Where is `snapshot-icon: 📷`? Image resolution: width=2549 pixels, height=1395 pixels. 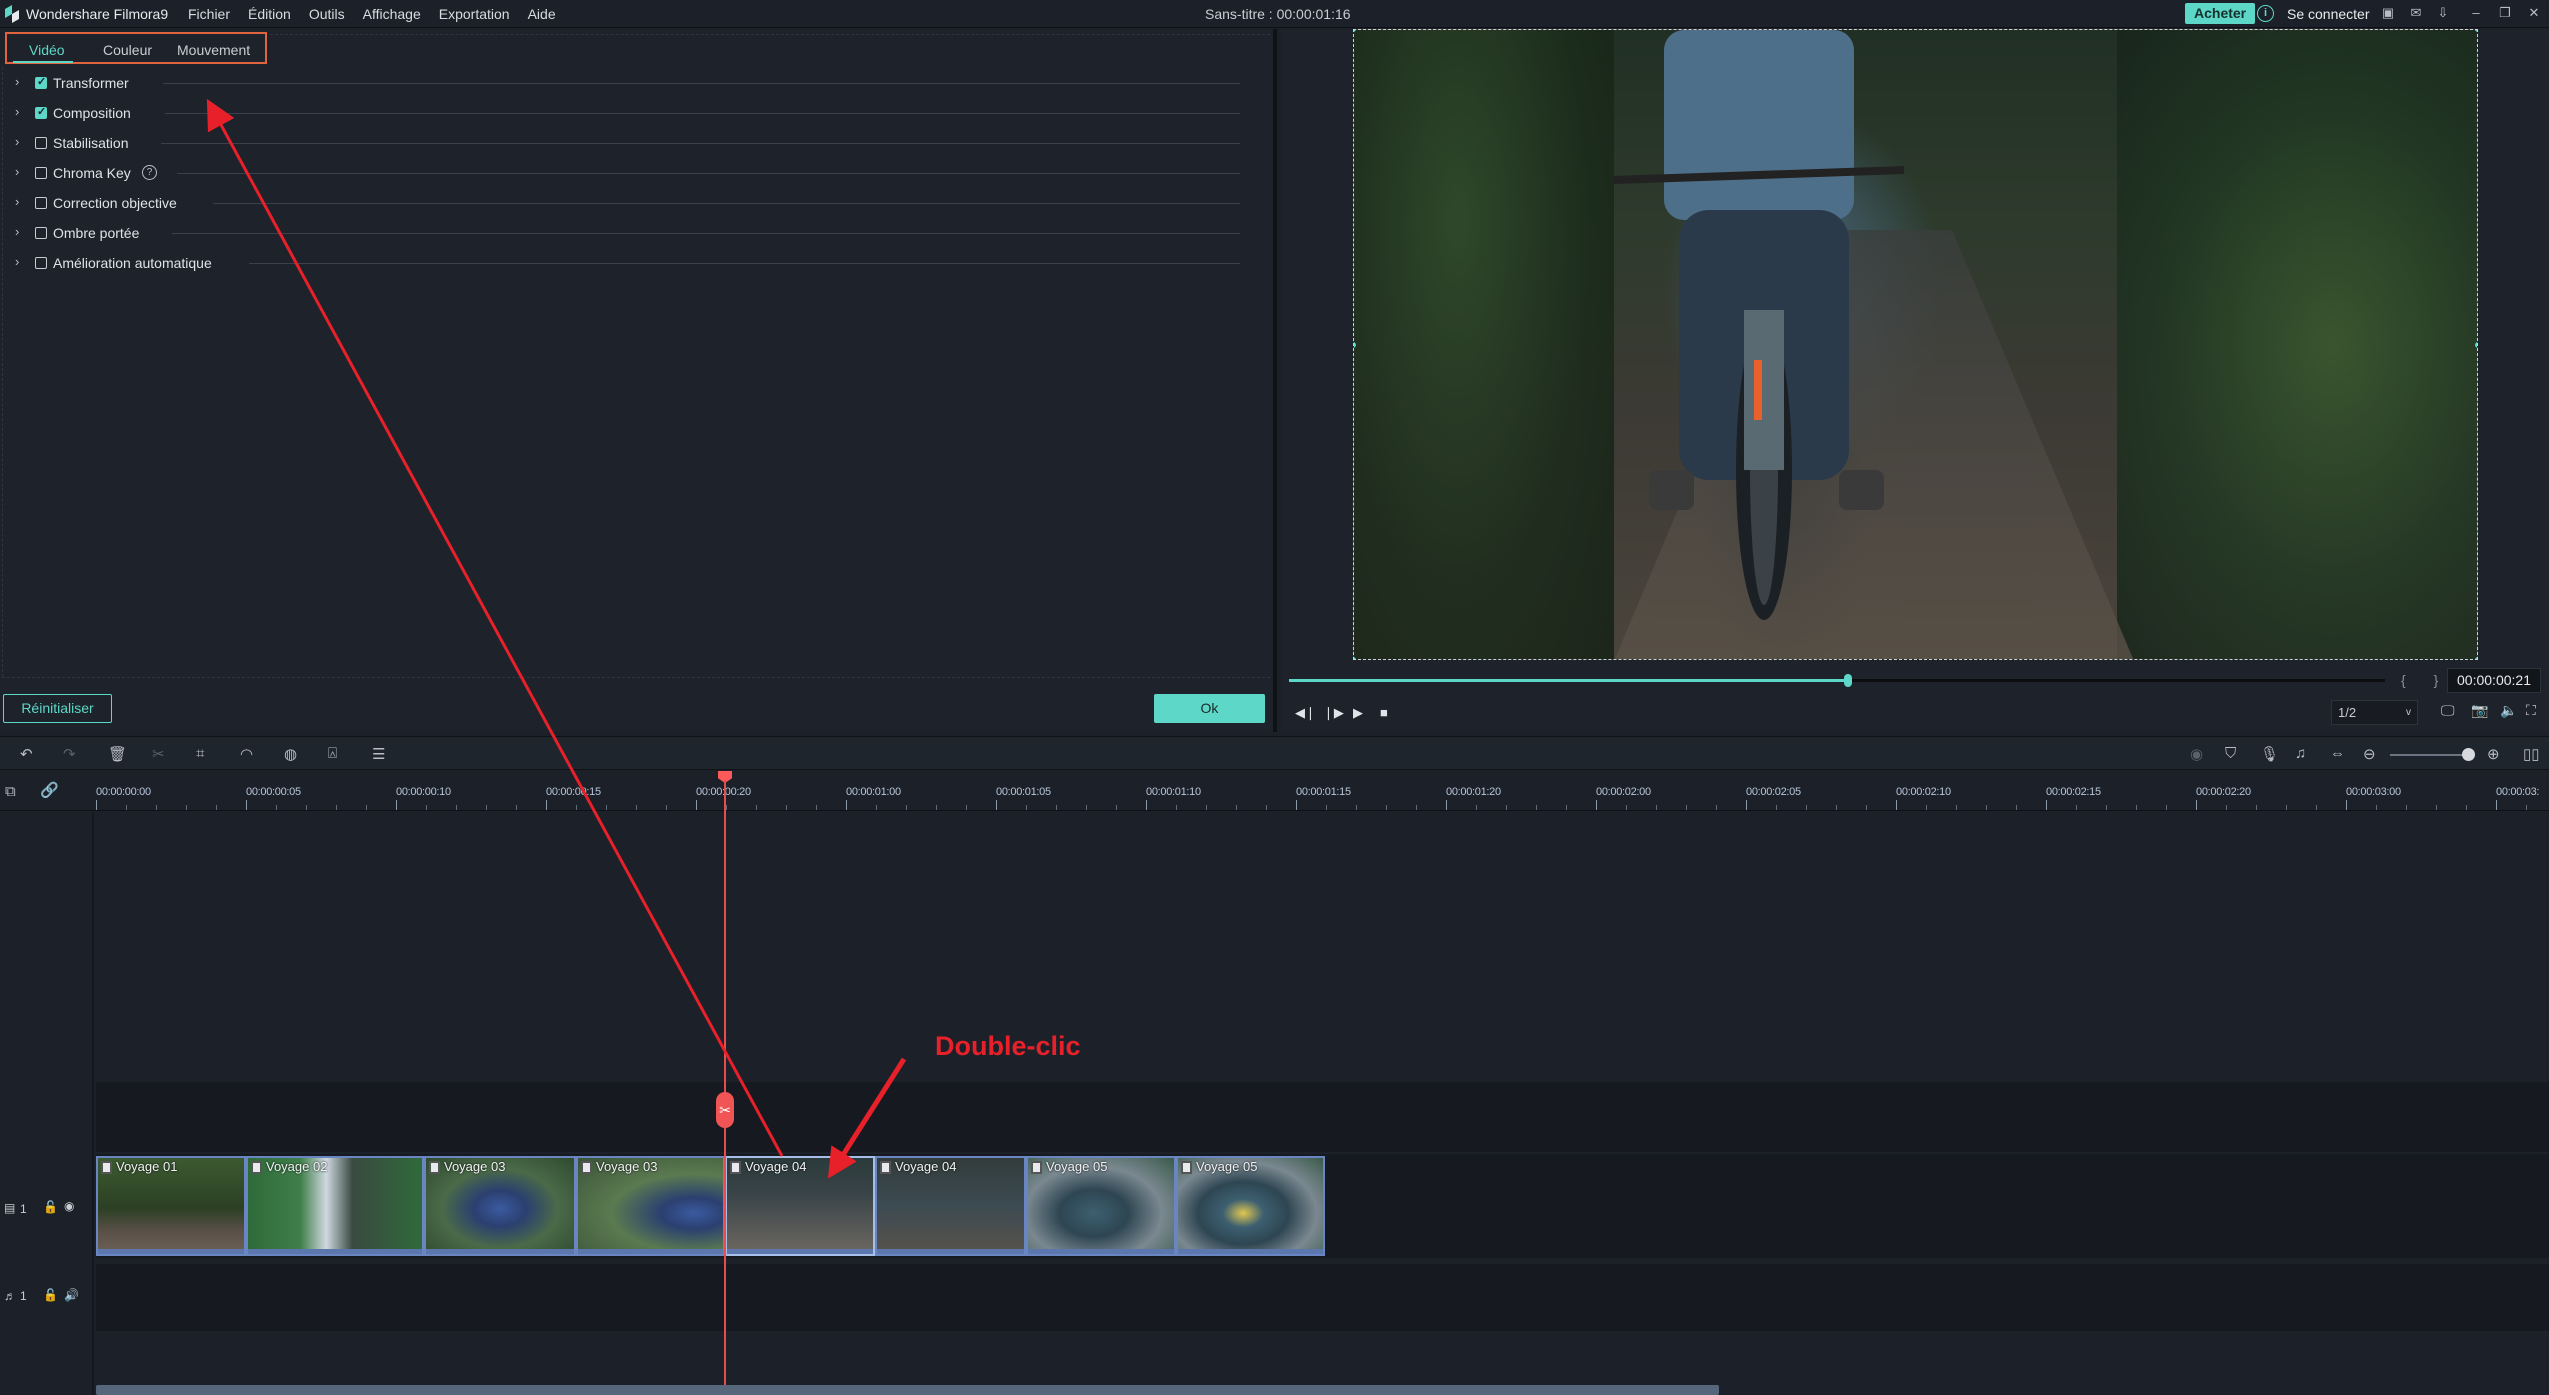 snapshot-icon: 📷 is located at coordinates (2479, 710).